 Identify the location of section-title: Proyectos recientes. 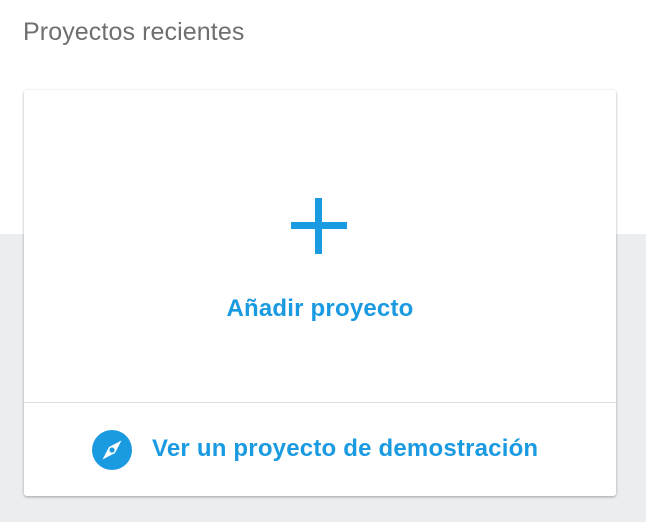
(134, 32).